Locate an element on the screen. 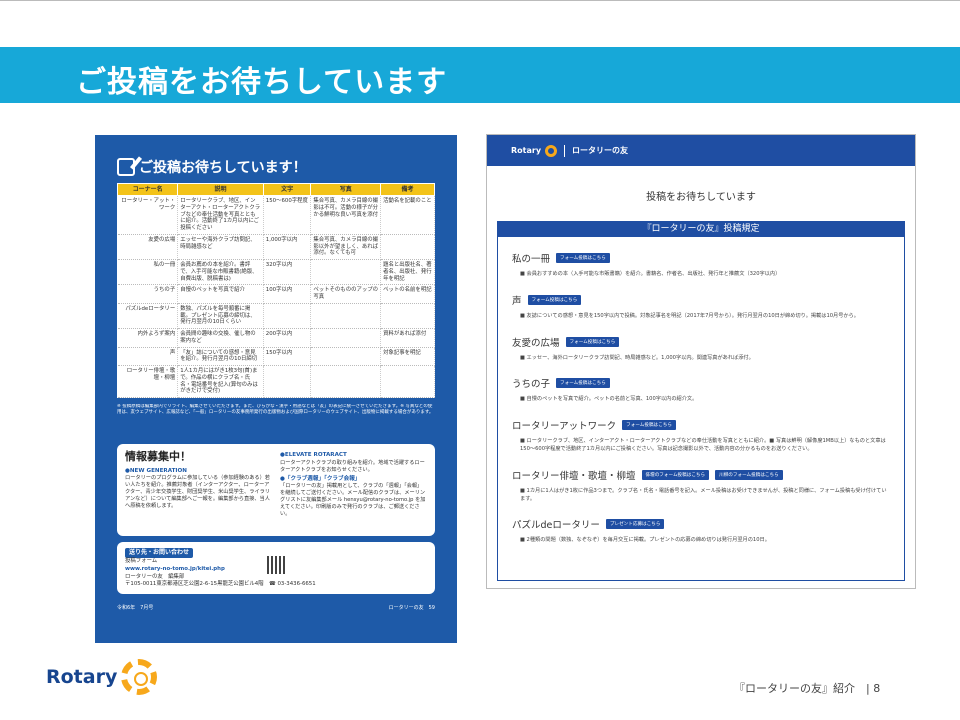 The width and height of the screenshot is (960, 720). table-header: 写真 is located at coordinates (346, 189).